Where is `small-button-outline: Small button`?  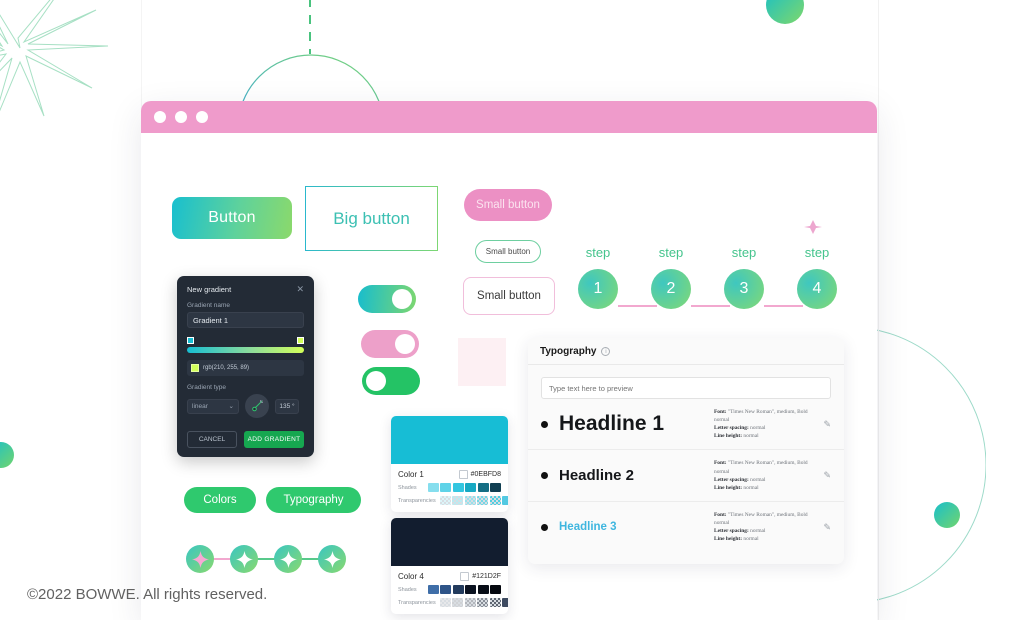
small-button-outline: Small button is located at coordinates (508, 251).